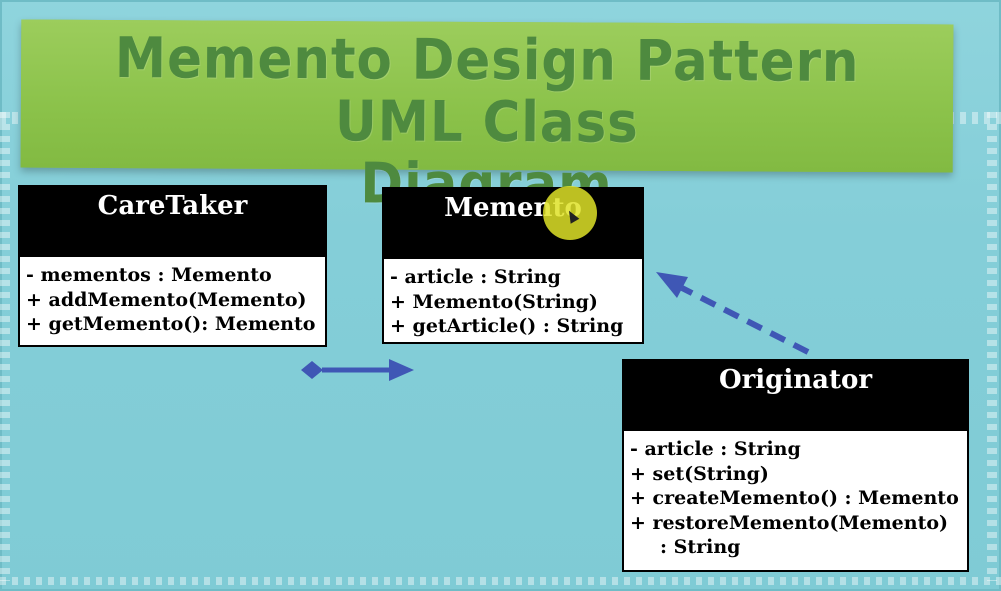  I want to click on dependency-dashed-line, so click(745, 320).